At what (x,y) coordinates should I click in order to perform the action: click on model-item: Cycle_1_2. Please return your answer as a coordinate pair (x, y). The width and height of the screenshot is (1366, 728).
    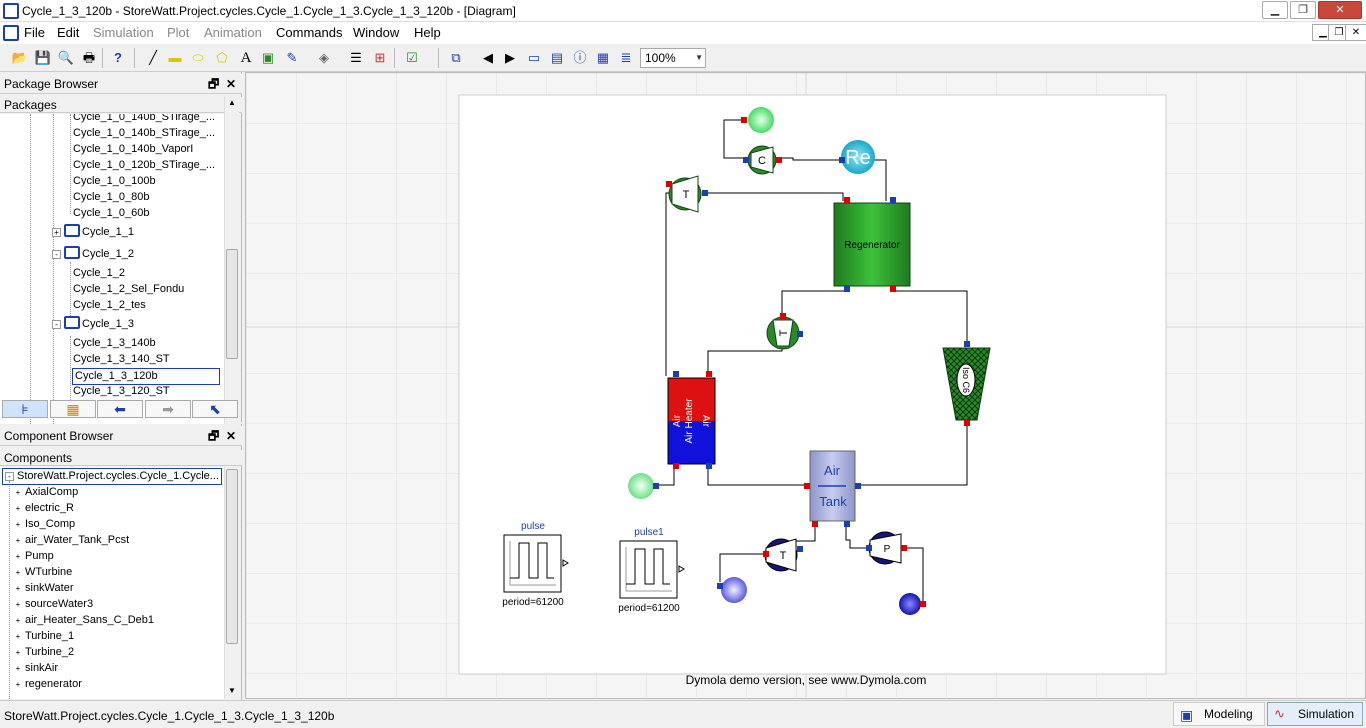
    Looking at the image, I should click on (99, 273).